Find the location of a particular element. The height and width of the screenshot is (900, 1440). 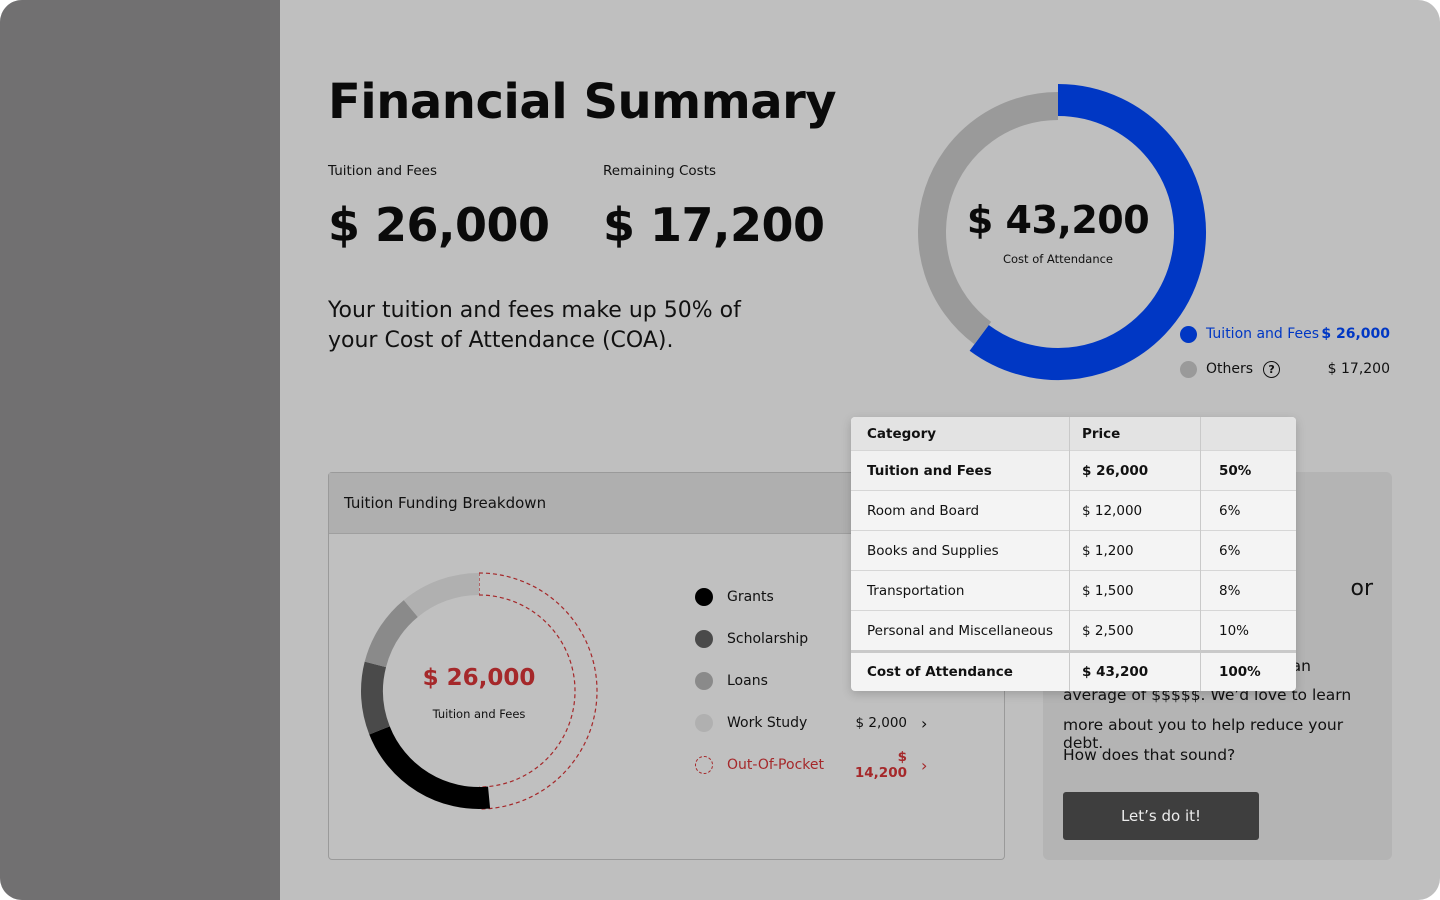

table-row: Personal and Miscellaneous $ 2,500 10% is located at coordinates (1073, 631).